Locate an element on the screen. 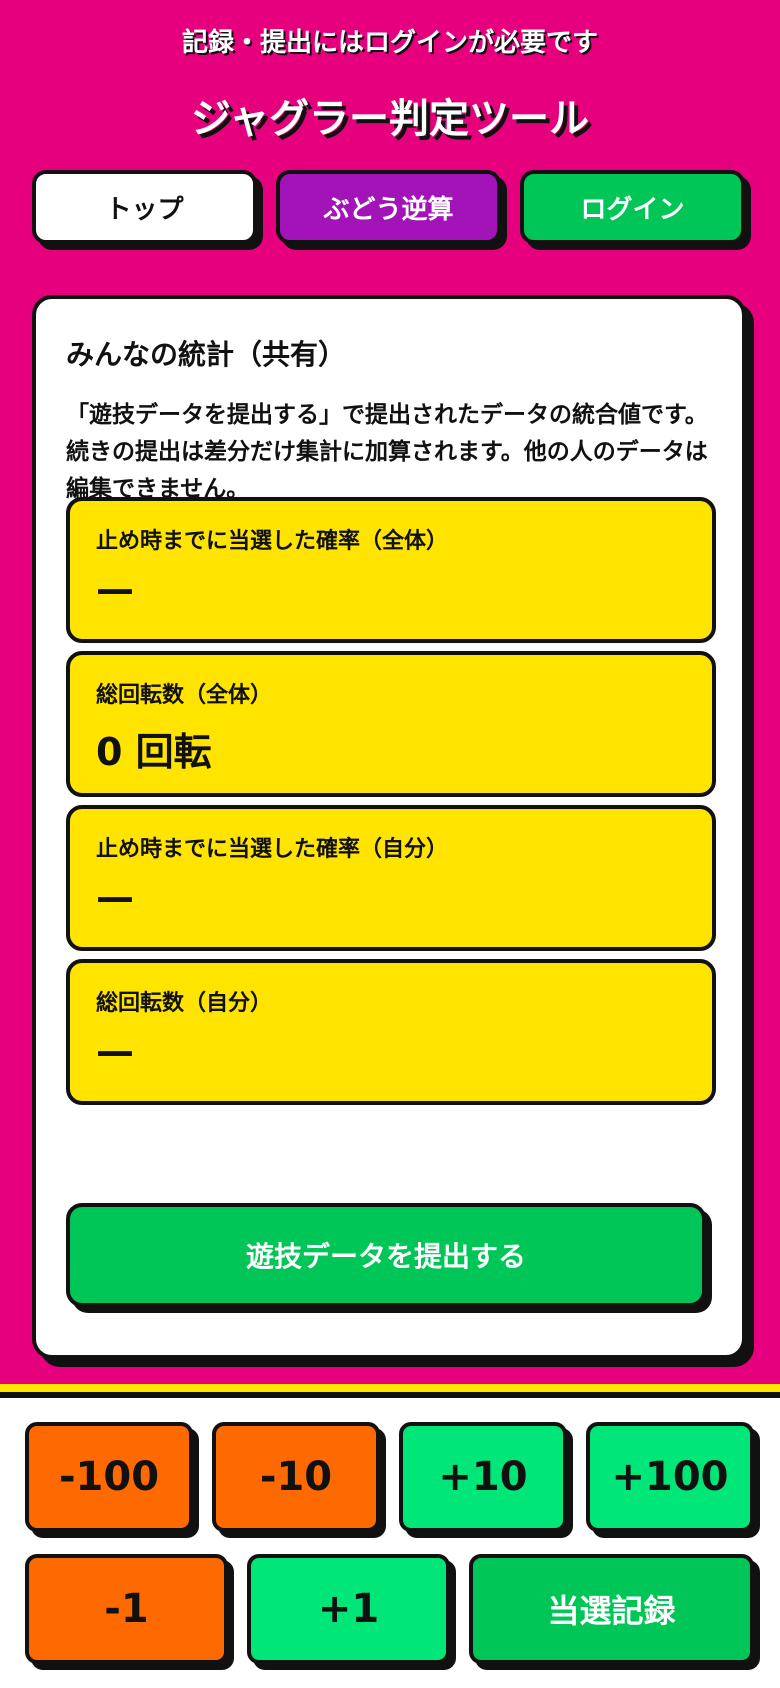 This screenshot has height=1688, width=780. stat-label: 総回転数（自分） is located at coordinates (184, 1003).